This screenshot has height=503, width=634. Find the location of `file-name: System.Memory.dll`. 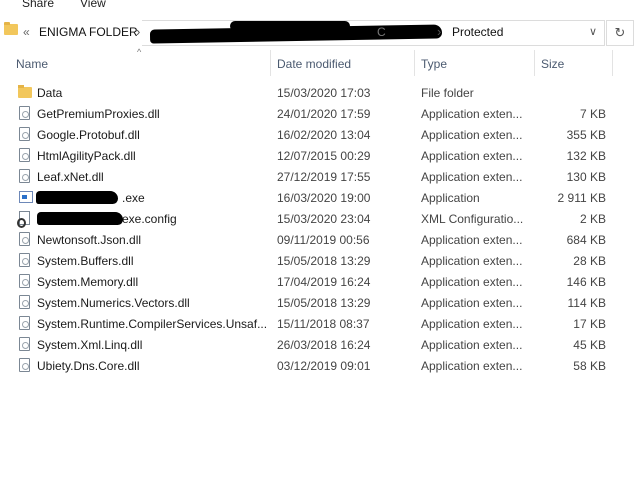

file-name: System.Memory.dll is located at coordinates (88, 282).